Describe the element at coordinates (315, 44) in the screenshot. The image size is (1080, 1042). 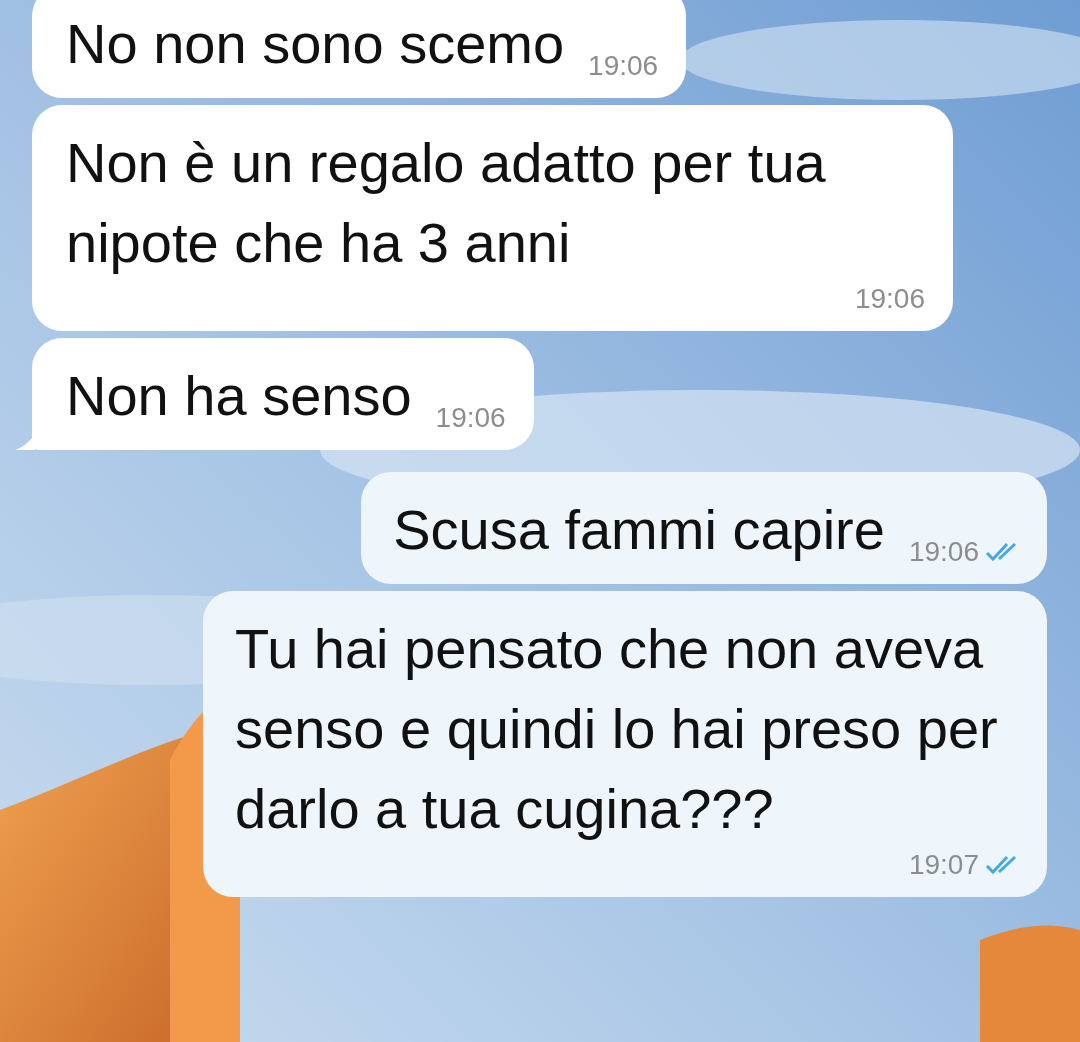
I see `message-text: No non sono scemo` at that location.